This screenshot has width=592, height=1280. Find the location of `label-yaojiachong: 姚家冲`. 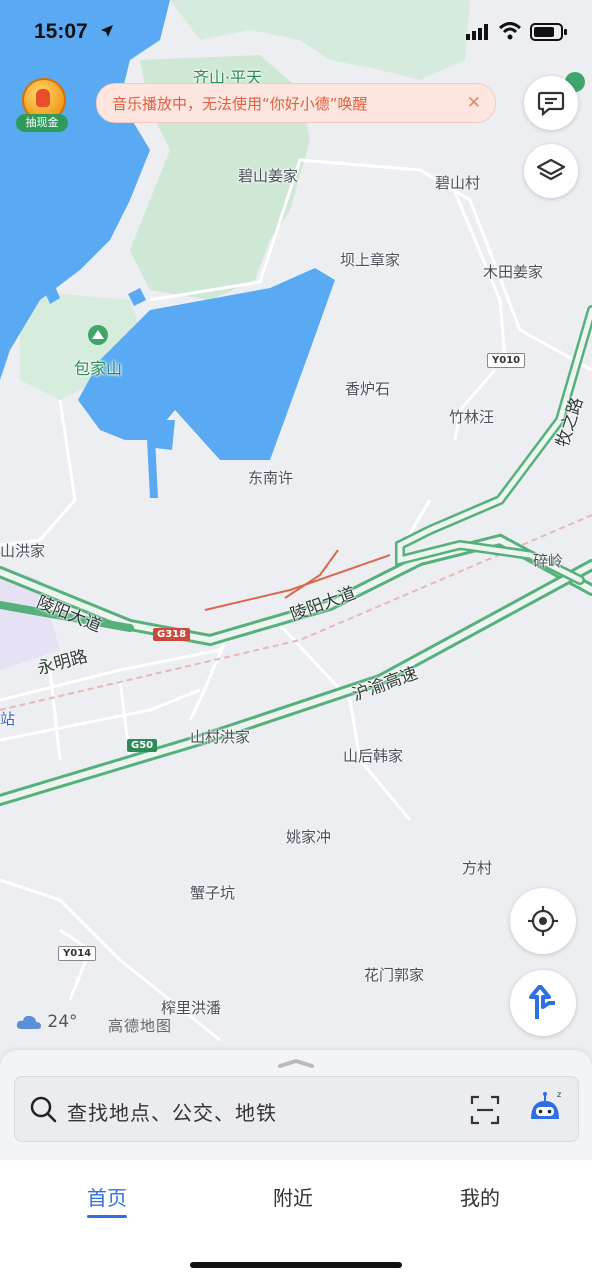

label-yaojiachong: 姚家冲 is located at coordinates (308, 836).